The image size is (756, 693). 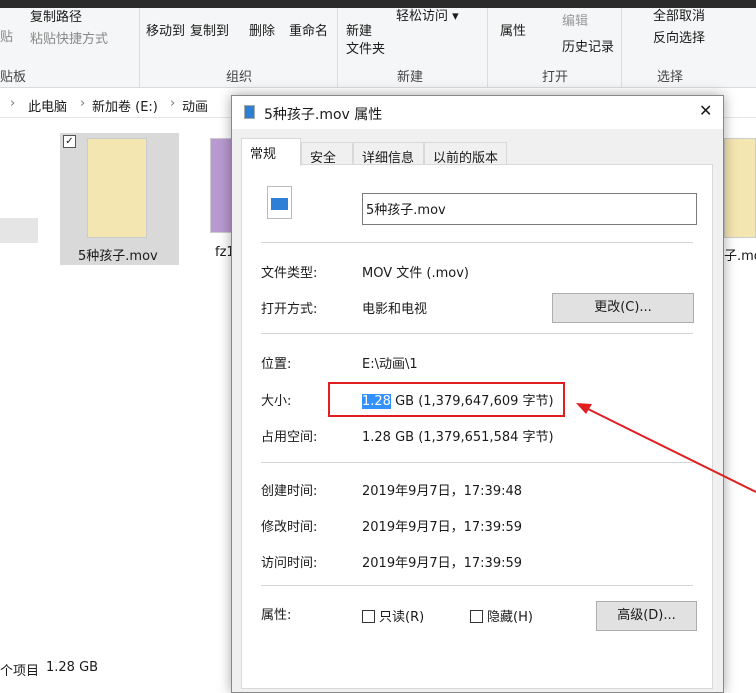 I want to click on tab-general: 常规, so click(x=271, y=152).